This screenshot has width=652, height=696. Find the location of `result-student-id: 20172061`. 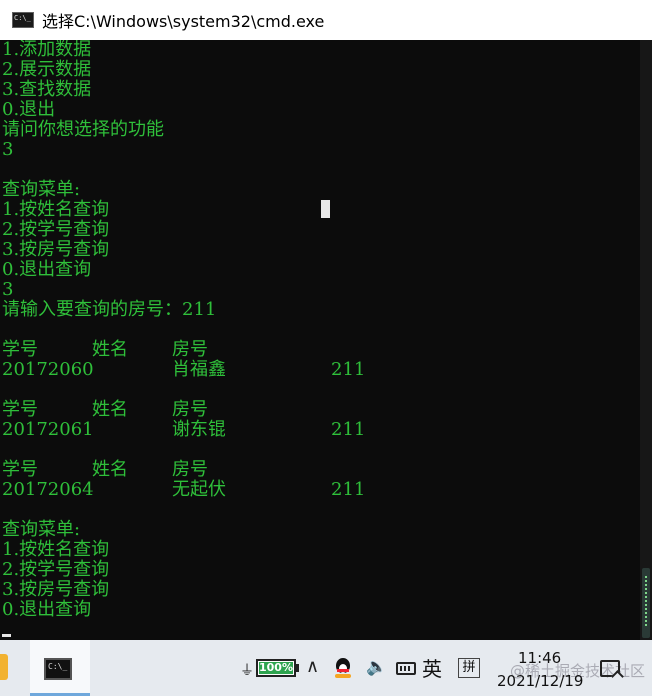

result-student-id: 20172061 is located at coordinates (48, 429).